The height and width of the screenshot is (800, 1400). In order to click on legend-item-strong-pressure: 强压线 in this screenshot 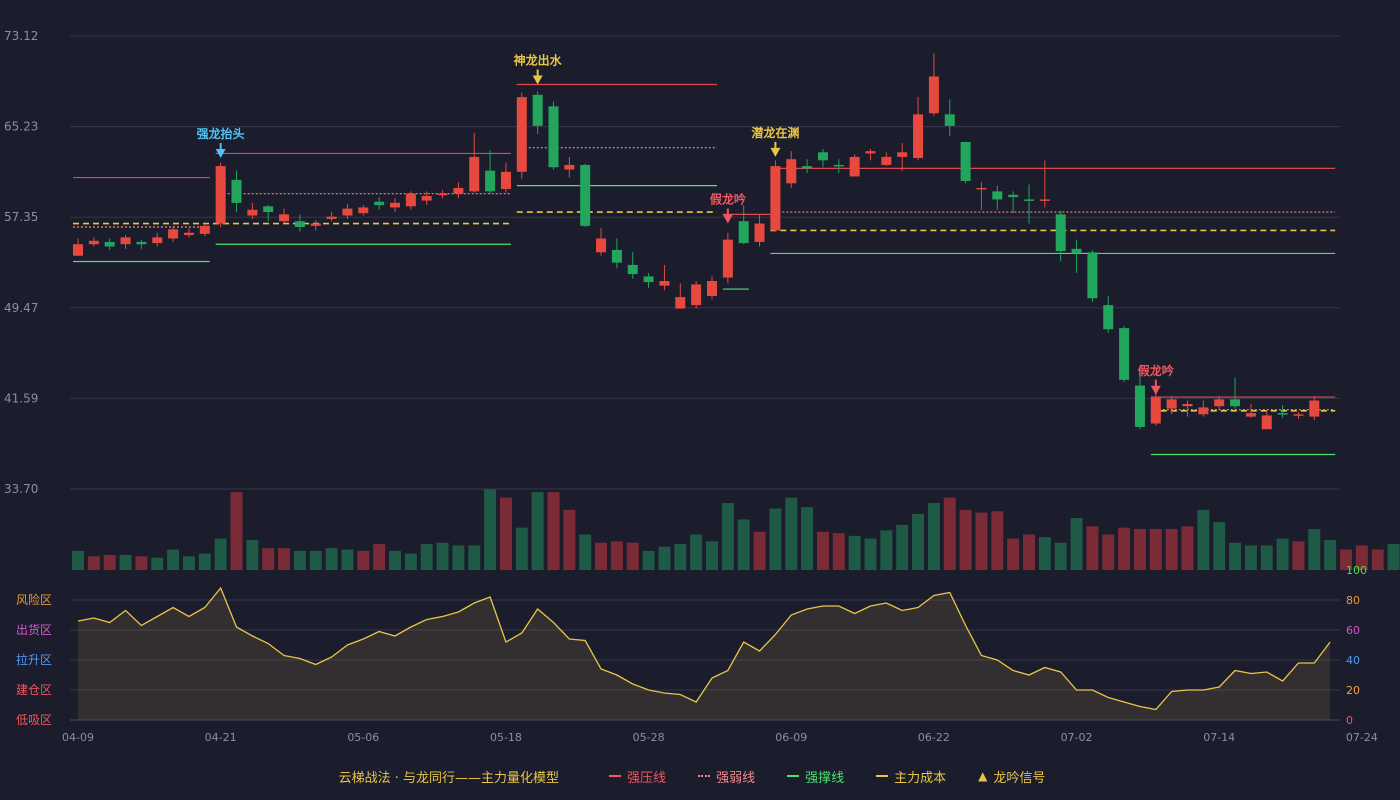, I will do `click(637, 776)`.